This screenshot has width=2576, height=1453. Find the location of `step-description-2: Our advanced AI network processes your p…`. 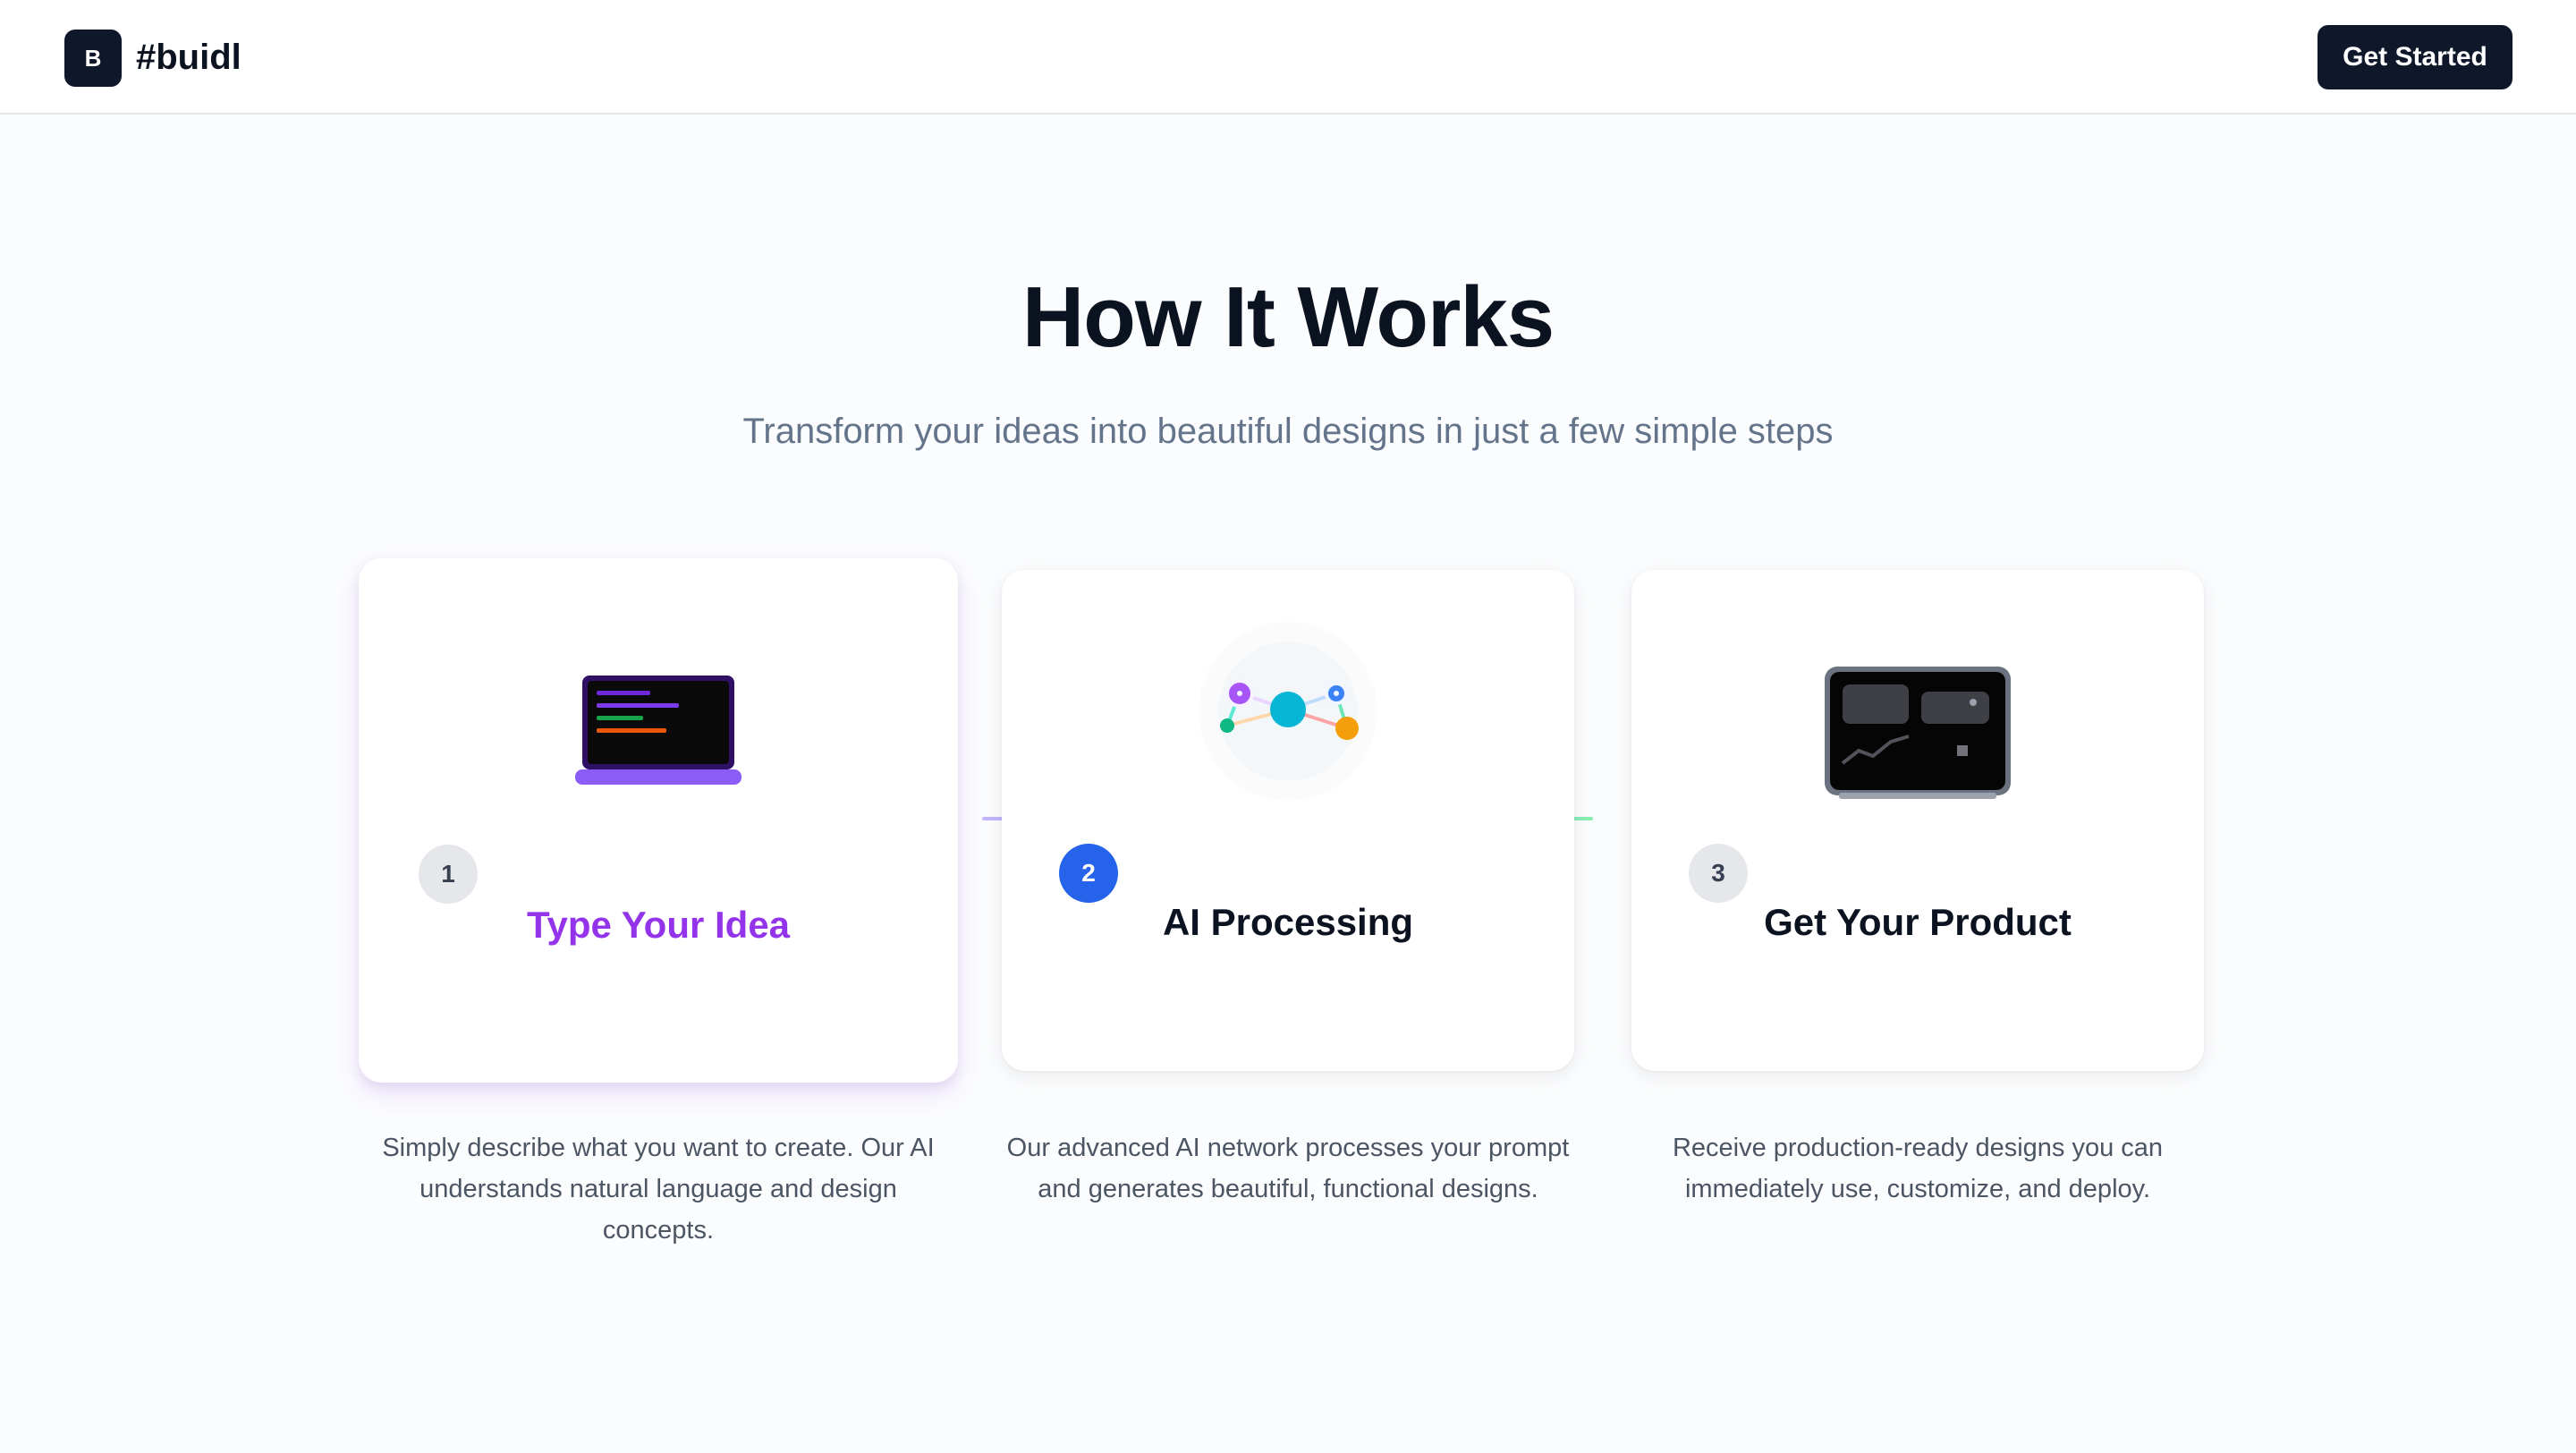

step-description-2: Our advanced AI network processes your p… is located at coordinates (1288, 1168).